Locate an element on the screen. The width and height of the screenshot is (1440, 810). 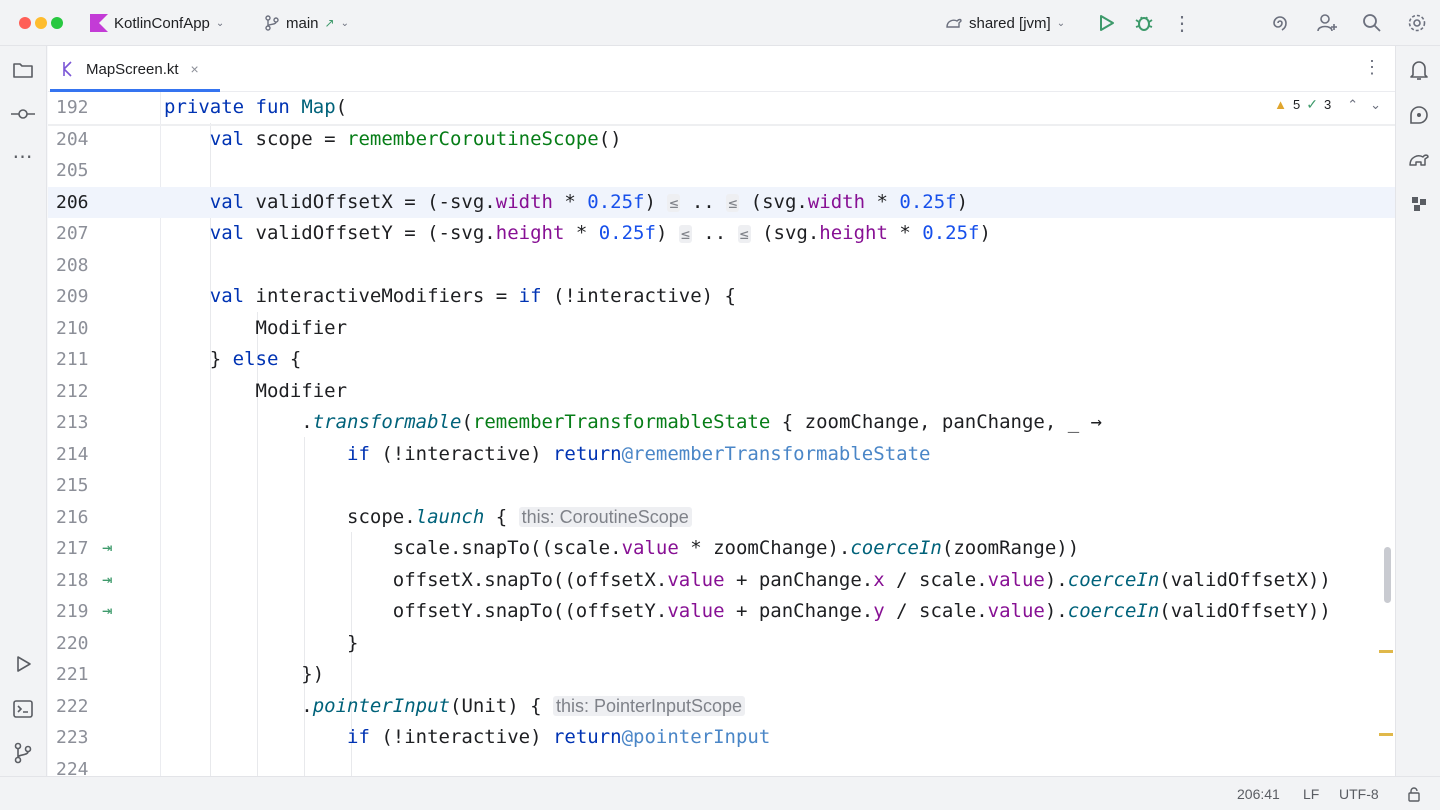
project-selector: KotlinConfApp ⌄ is located at coordinates (157, 23).